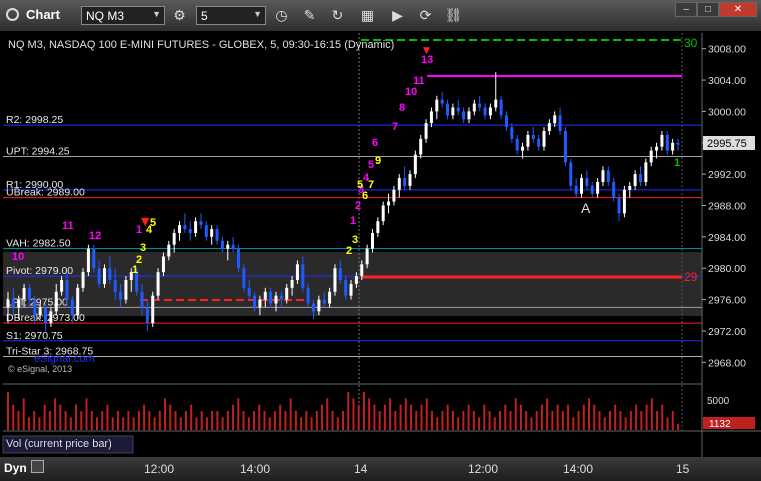  Describe the element at coordinates (727, 144) in the screenshot. I see `current-price: 2995.75` at that location.